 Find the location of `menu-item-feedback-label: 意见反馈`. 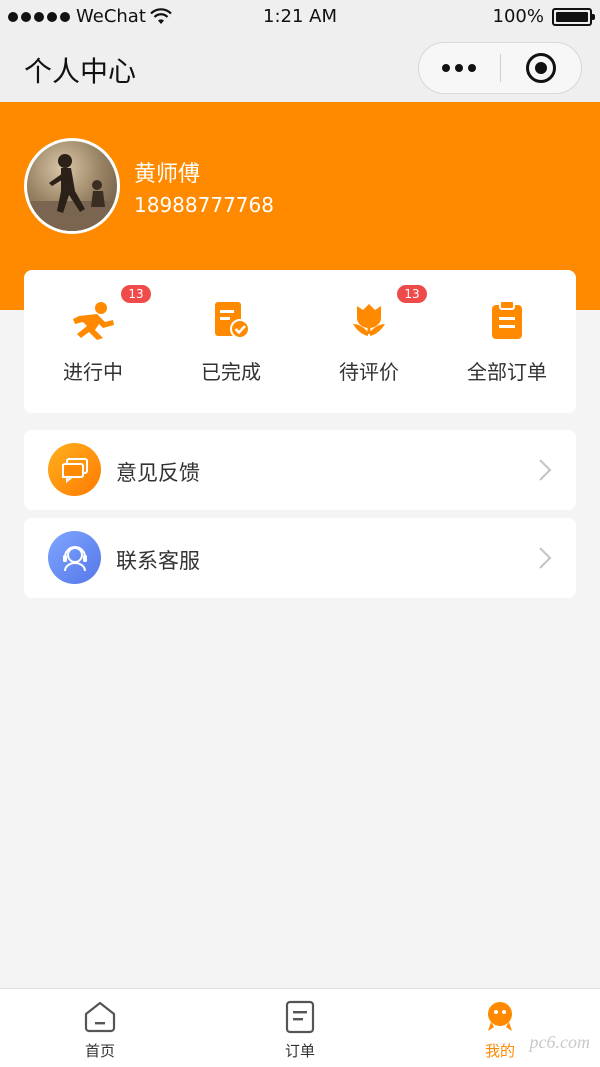

menu-item-feedback-label: 意见反馈 is located at coordinates (158, 473).